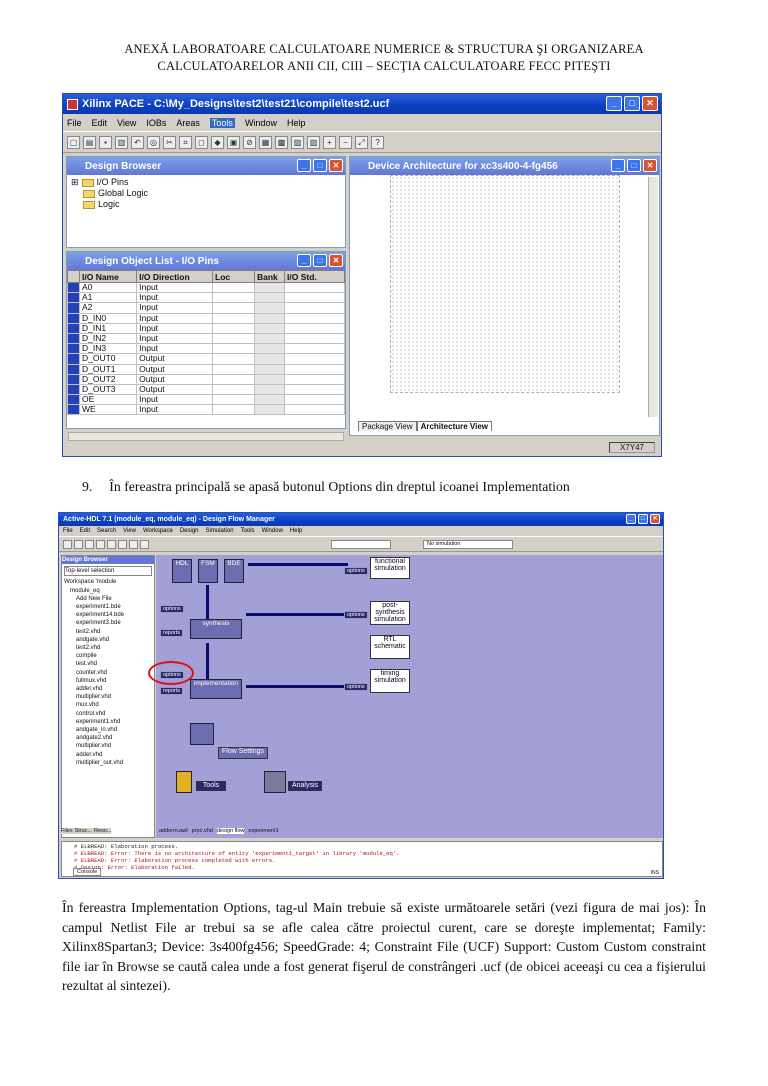 The height and width of the screenshot is (1086, 768). I want to click on io-pin-row: D_OUT0 Output, so click(206, 359).